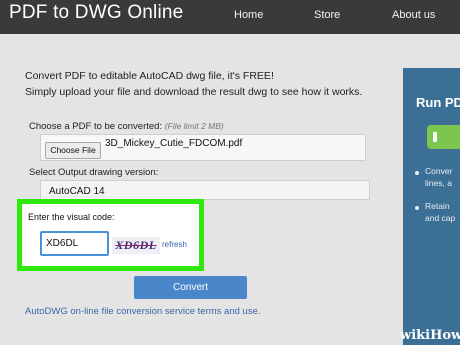  I want to click on site-logo: PDF to DWG Online, so click(96, 13).